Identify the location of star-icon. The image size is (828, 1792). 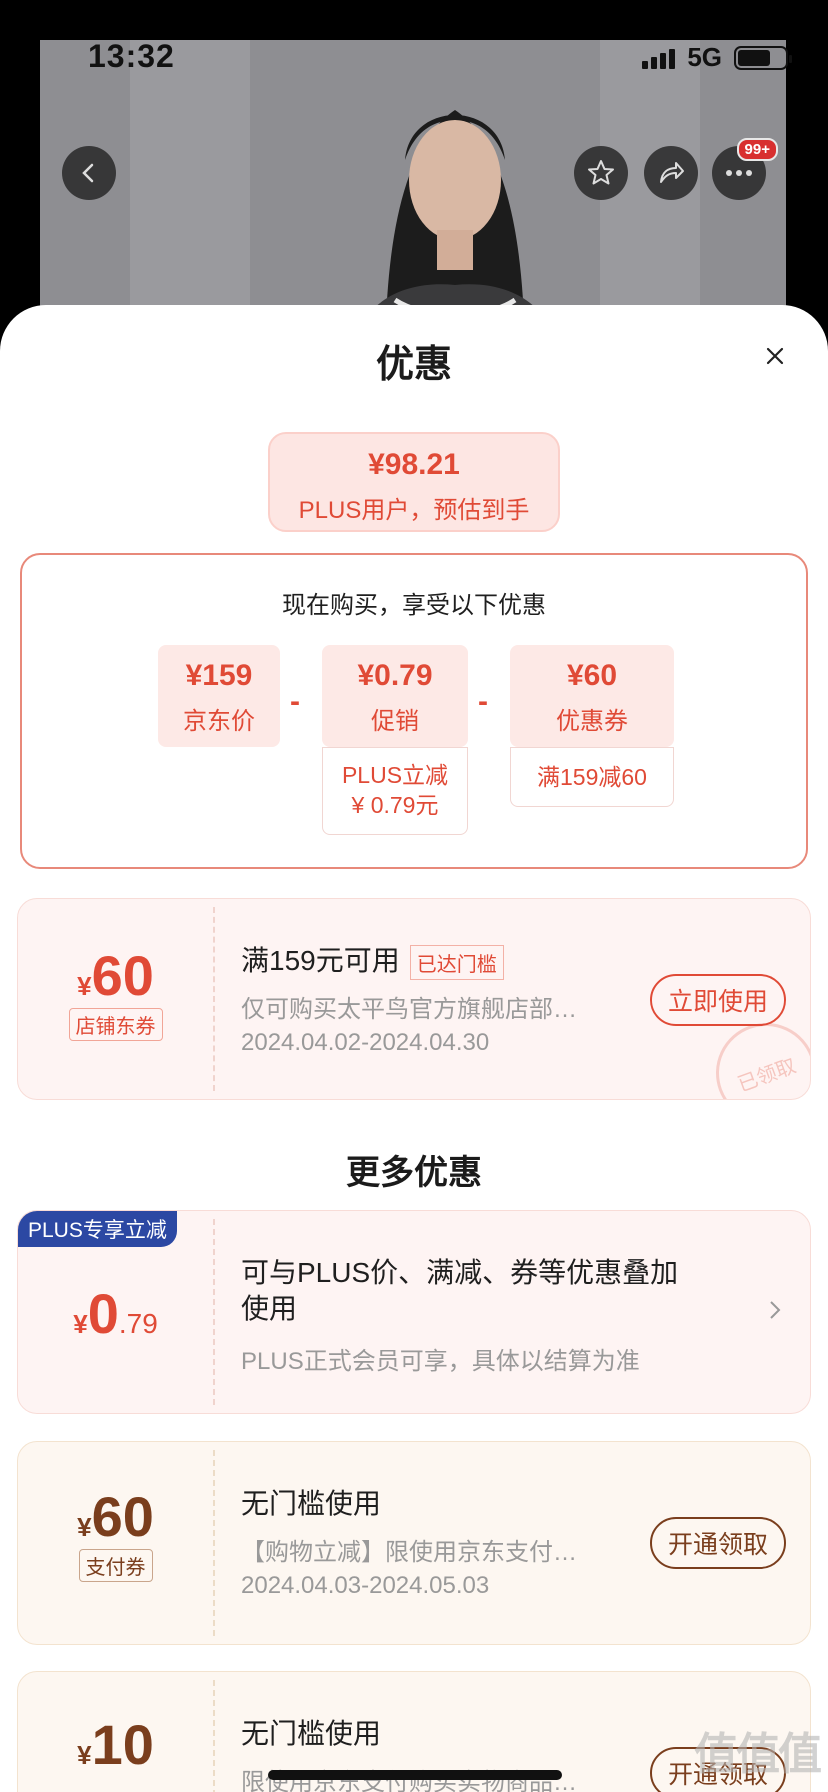
(601, 172).